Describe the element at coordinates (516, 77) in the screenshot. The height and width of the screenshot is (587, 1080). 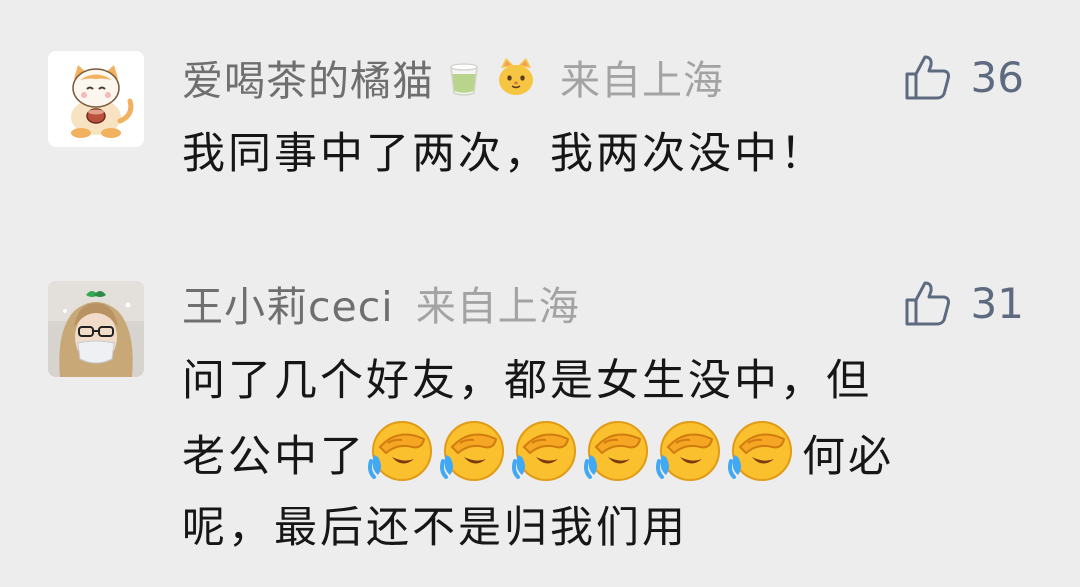
I see `cat-face-icon` at that location.